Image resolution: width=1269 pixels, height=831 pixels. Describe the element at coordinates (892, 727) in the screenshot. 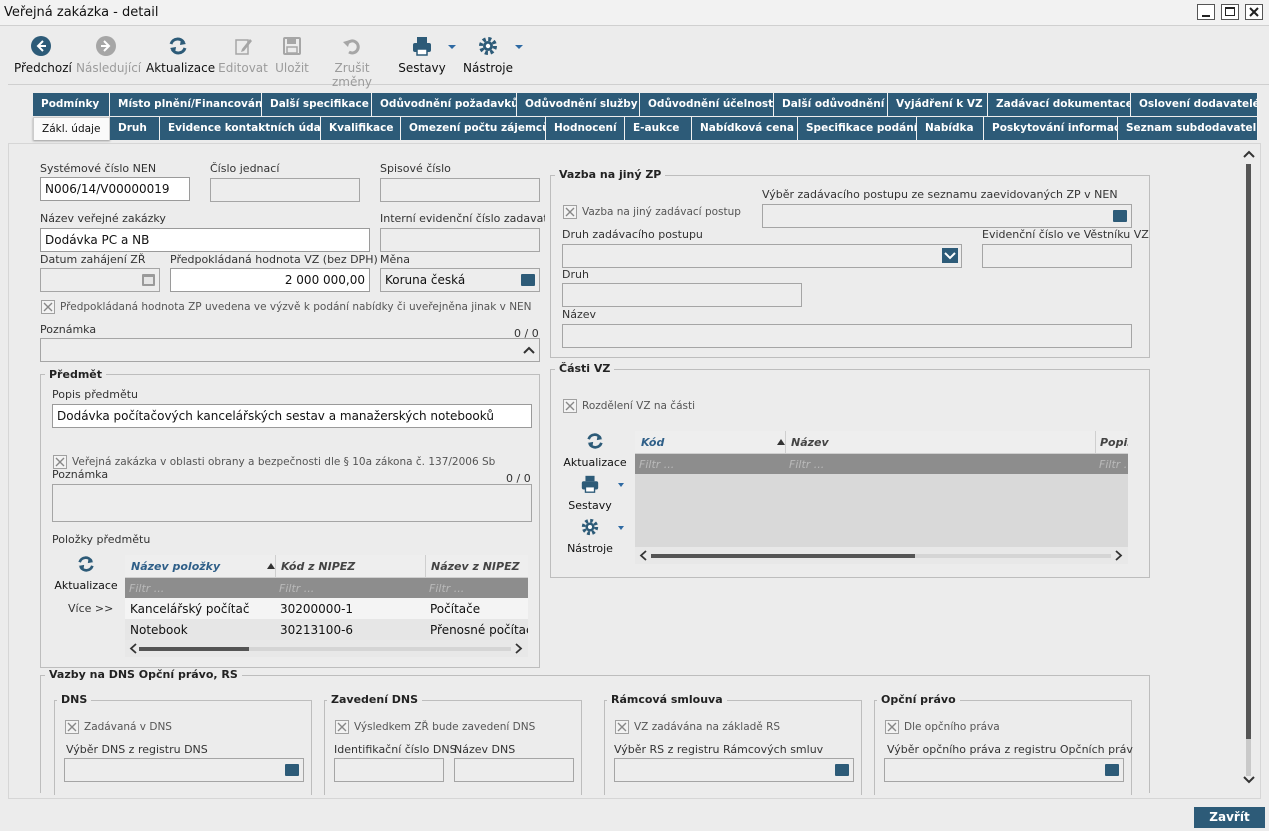

I see `option-checkbox` at that location.